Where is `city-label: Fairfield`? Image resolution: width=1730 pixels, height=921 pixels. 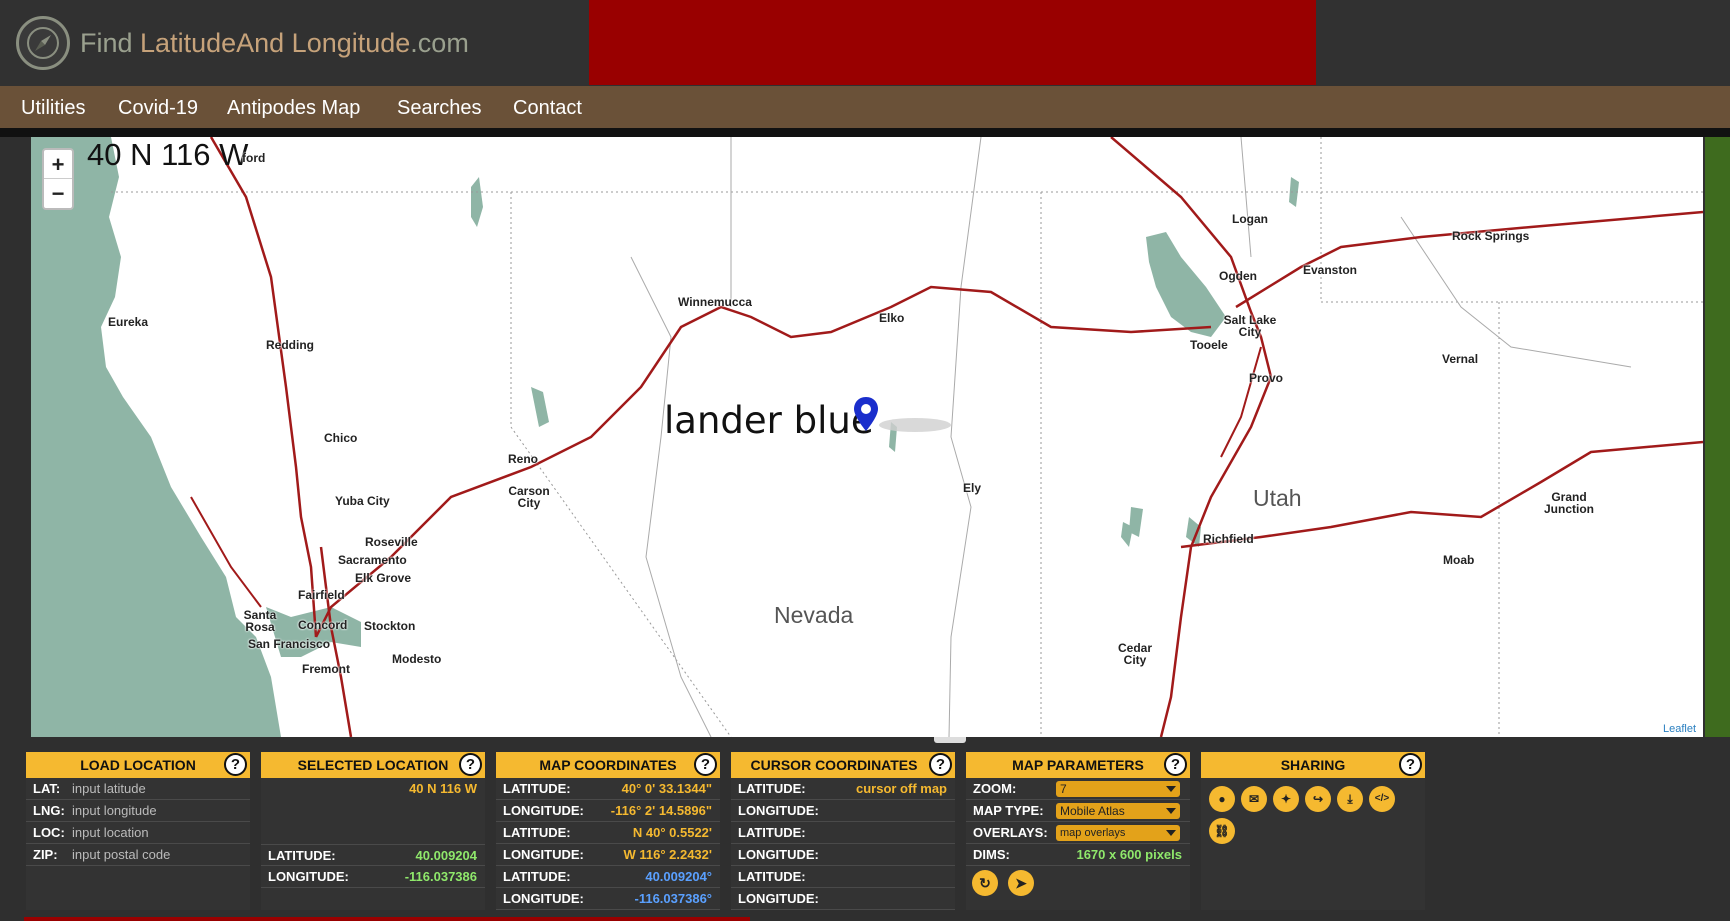 city-label: Fairfield is located at coordinates (321, 595).